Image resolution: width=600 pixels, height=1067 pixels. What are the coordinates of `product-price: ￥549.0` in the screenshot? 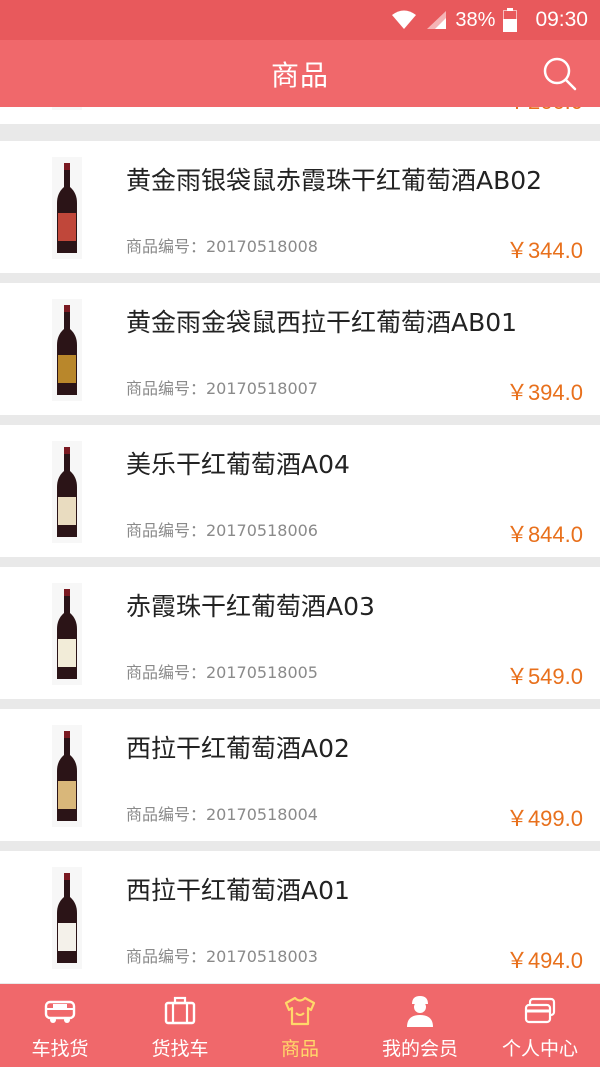 It's located at (544, 676).